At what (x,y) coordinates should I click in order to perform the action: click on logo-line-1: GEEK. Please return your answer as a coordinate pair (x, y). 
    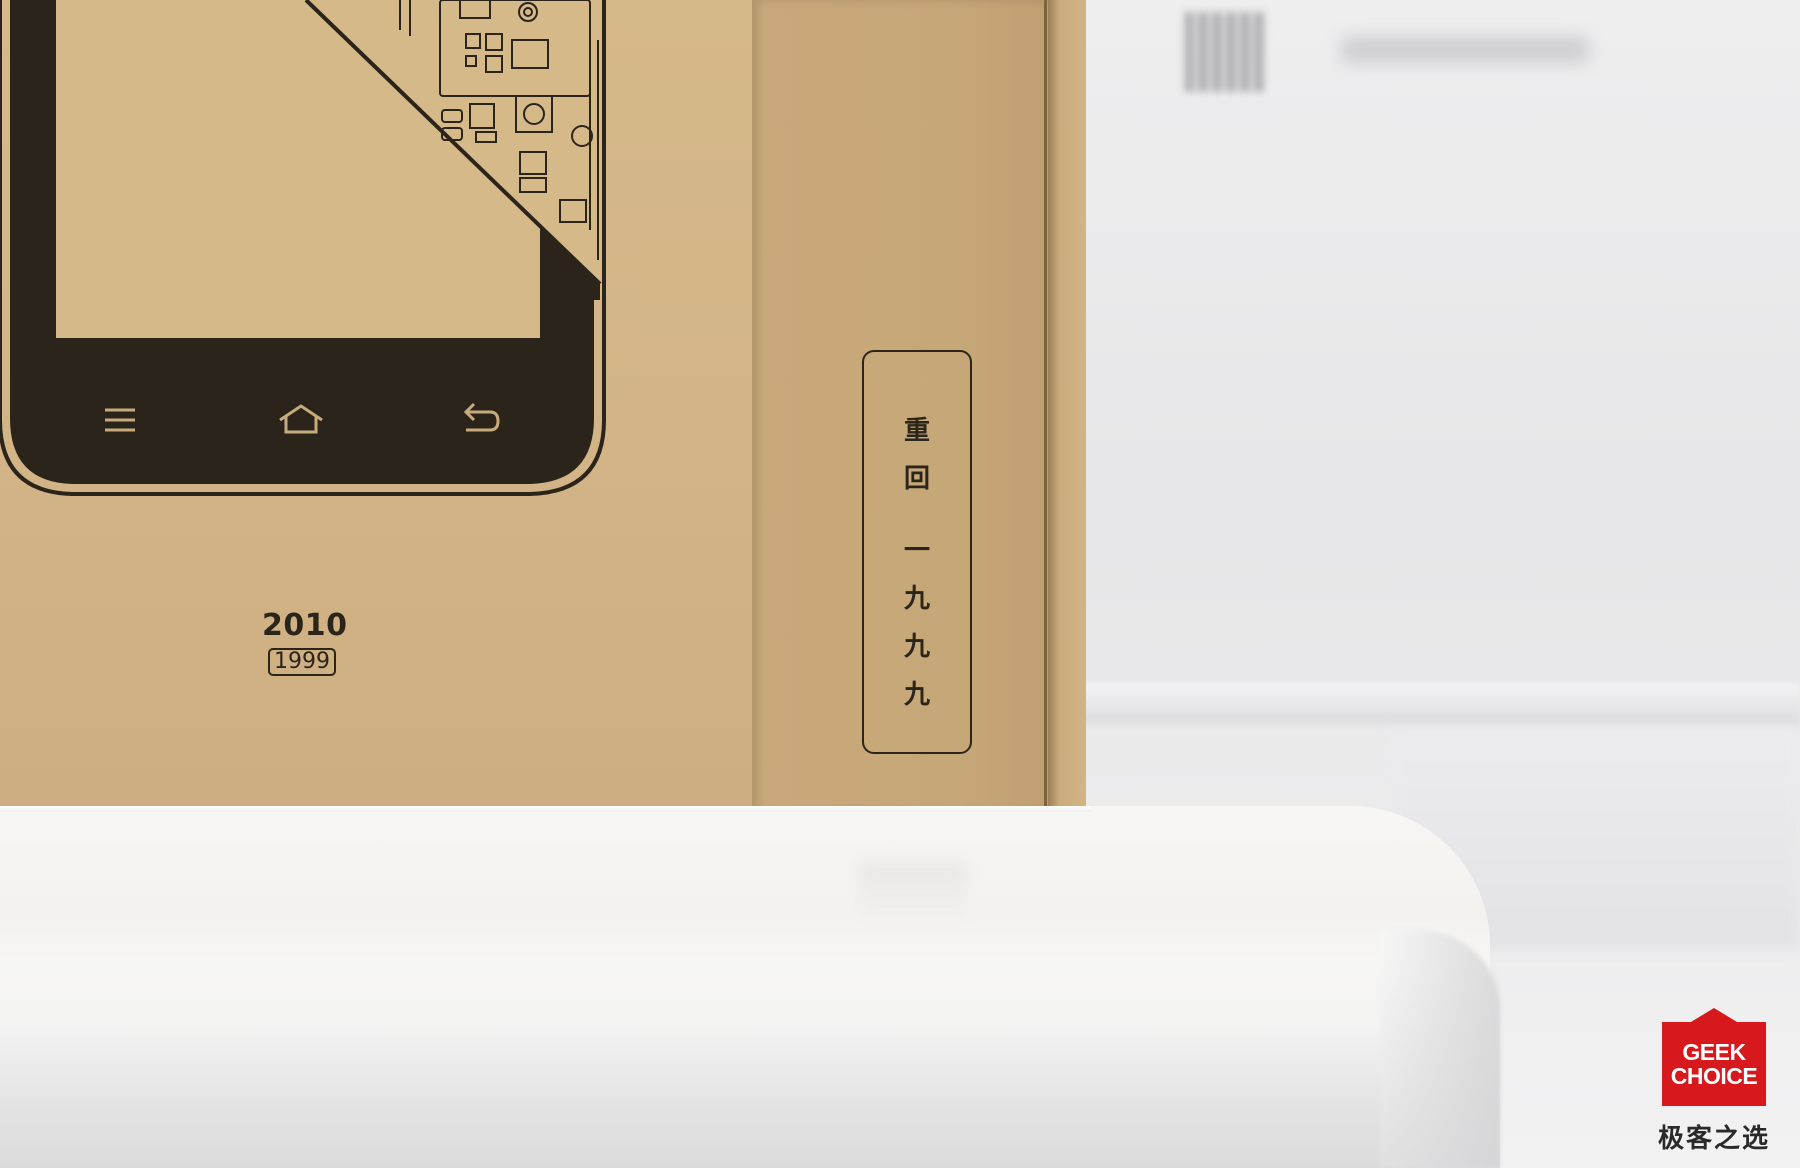
    Looking at the image, I should click on (1714, 1052).